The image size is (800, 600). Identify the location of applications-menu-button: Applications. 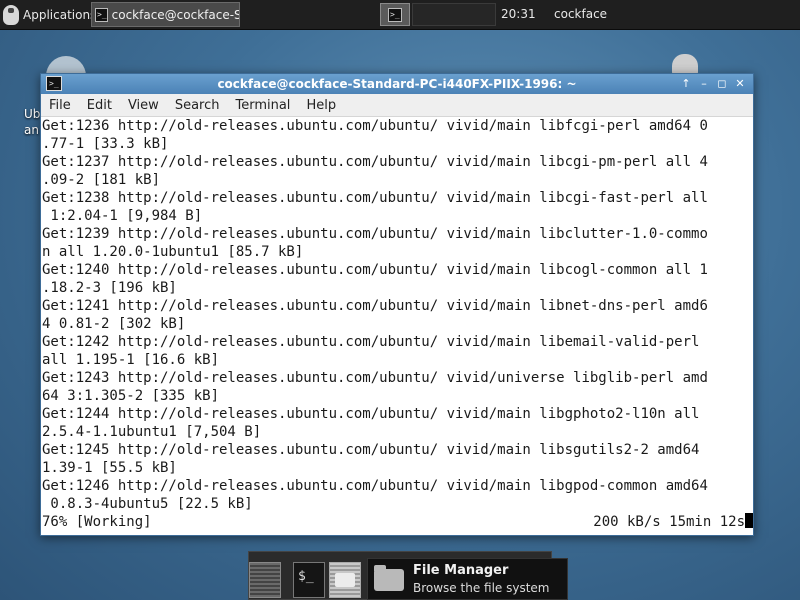
(49, 14).